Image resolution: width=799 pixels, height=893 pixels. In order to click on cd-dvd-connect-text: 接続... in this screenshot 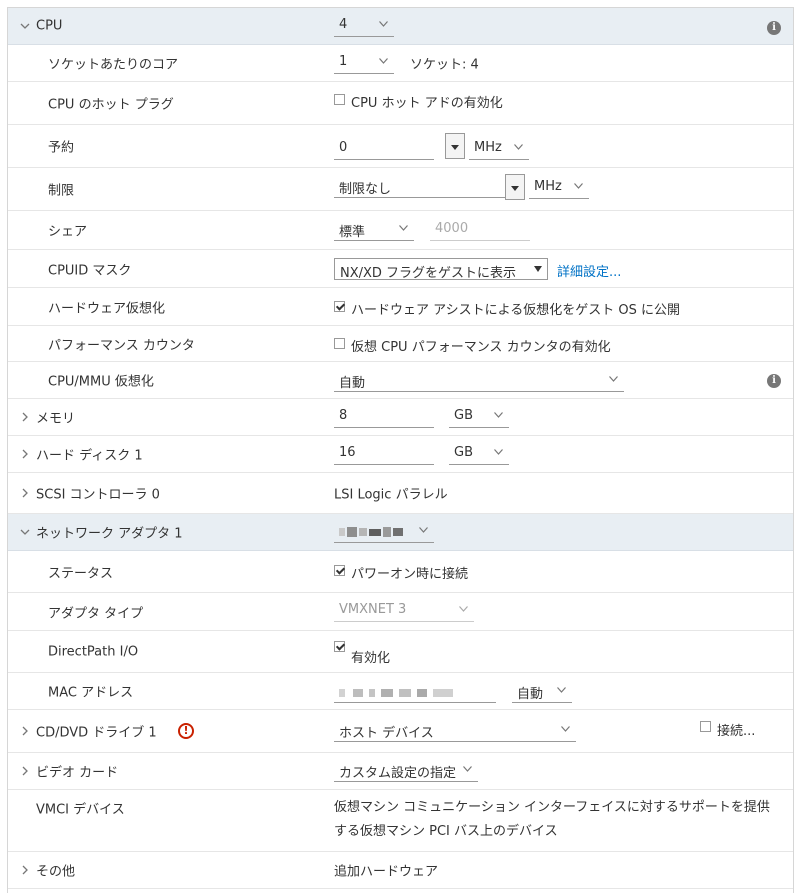, I will do `click(736, 731)`.